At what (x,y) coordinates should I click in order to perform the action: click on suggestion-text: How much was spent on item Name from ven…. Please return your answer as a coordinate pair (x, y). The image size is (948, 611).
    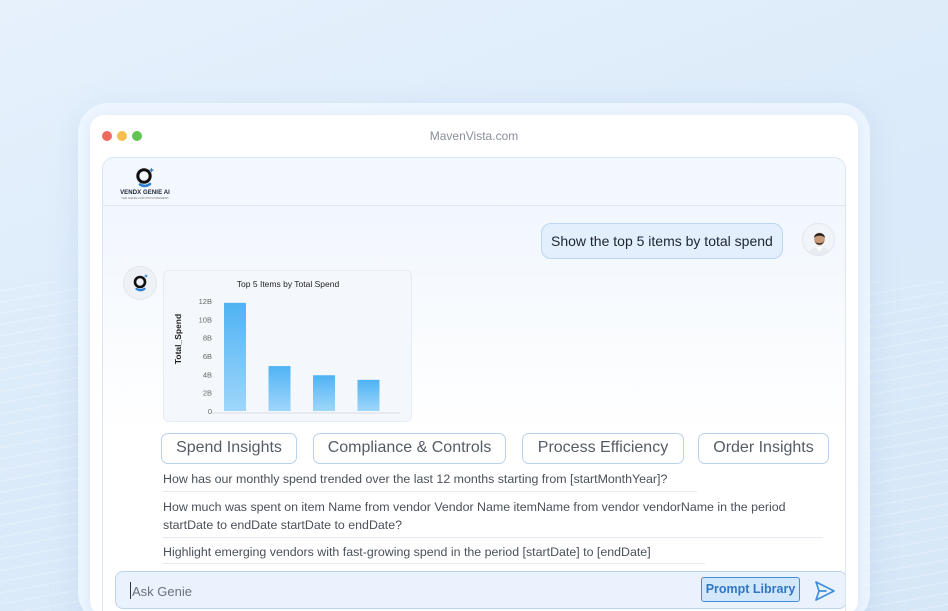
    Looking at the image, I should click on (474, 507).